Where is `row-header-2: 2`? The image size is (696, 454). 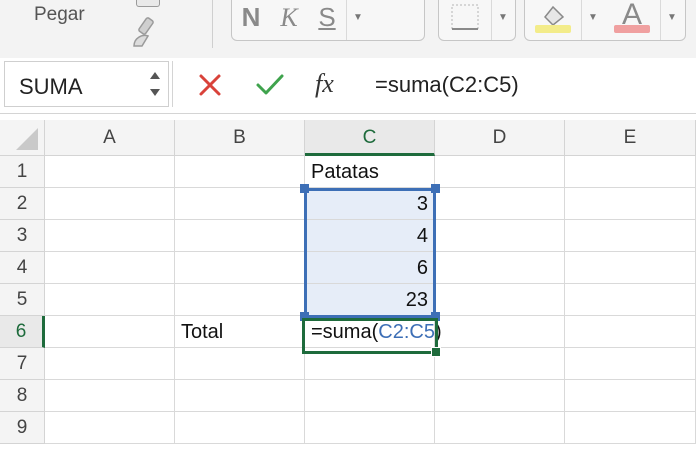 row-header-2: 2 is located at coordinates (22, 204).